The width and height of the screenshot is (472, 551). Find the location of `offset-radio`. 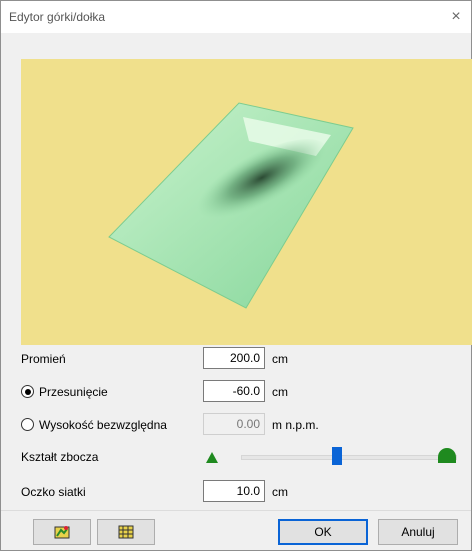

offset-radio is located at coordinates (27, 391).